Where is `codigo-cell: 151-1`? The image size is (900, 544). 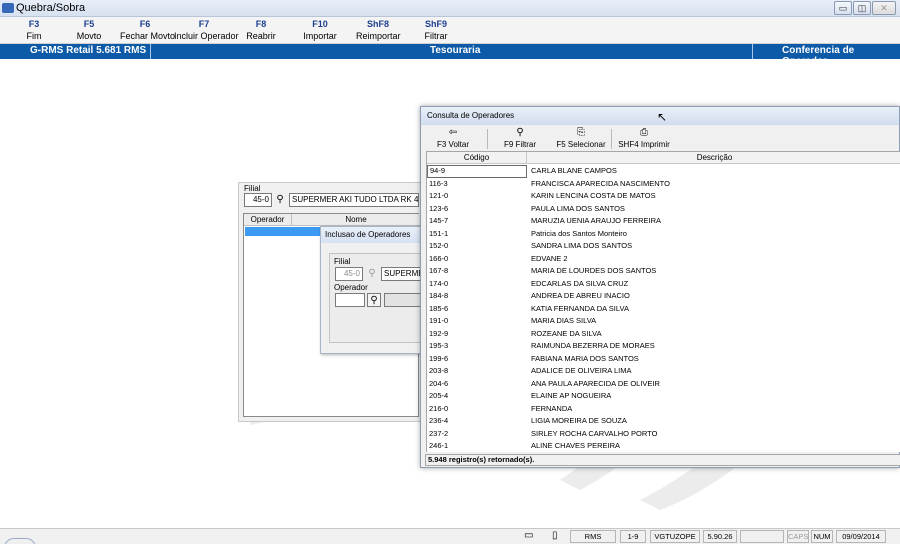
codigo-cell: 151-1 is located at coordinates (439, 233).